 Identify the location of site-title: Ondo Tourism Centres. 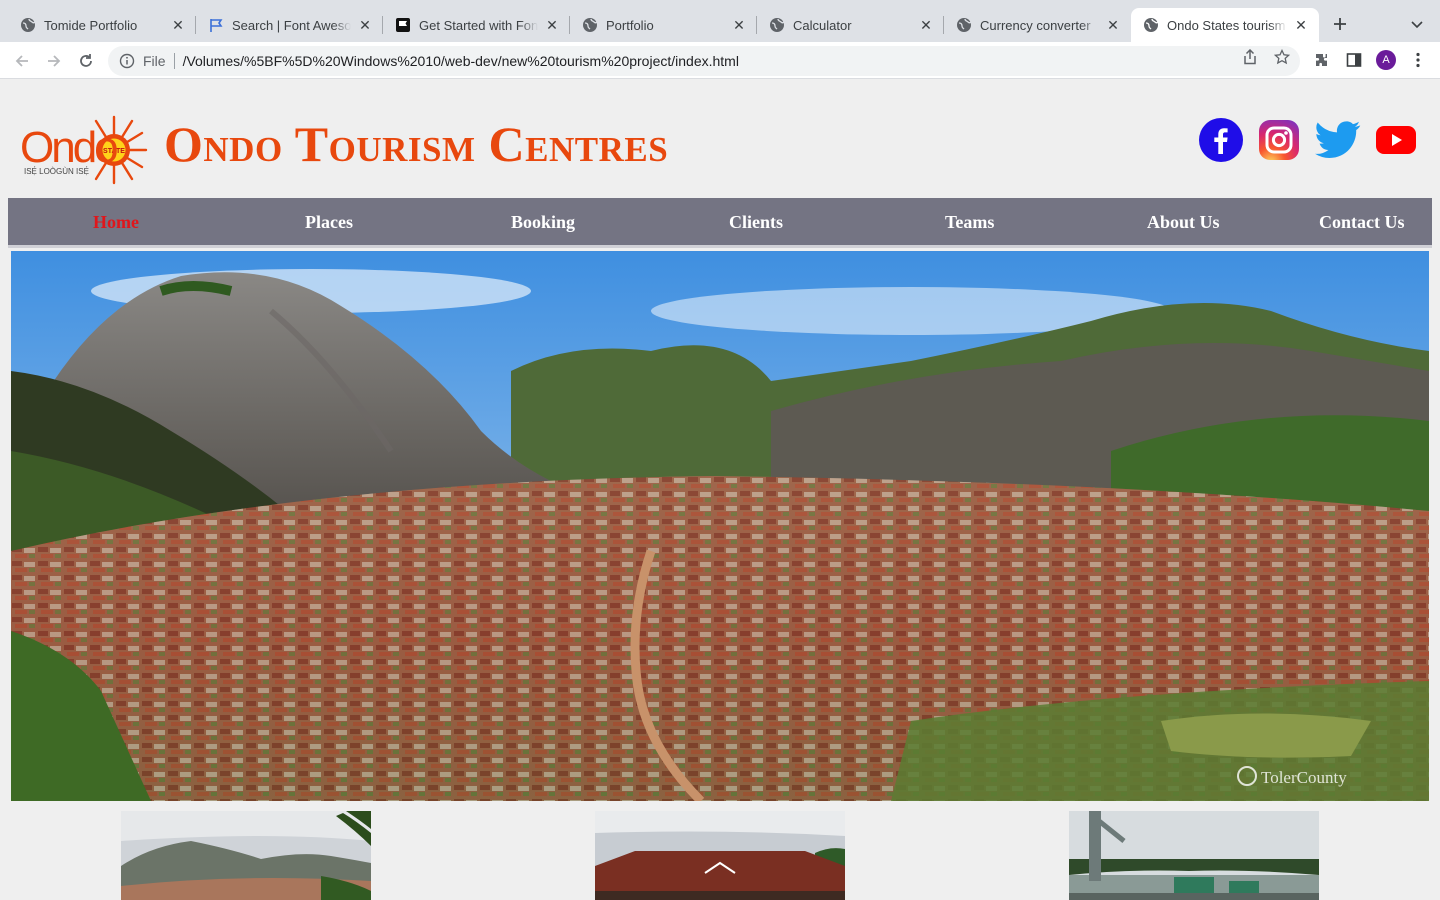
(416, 144).